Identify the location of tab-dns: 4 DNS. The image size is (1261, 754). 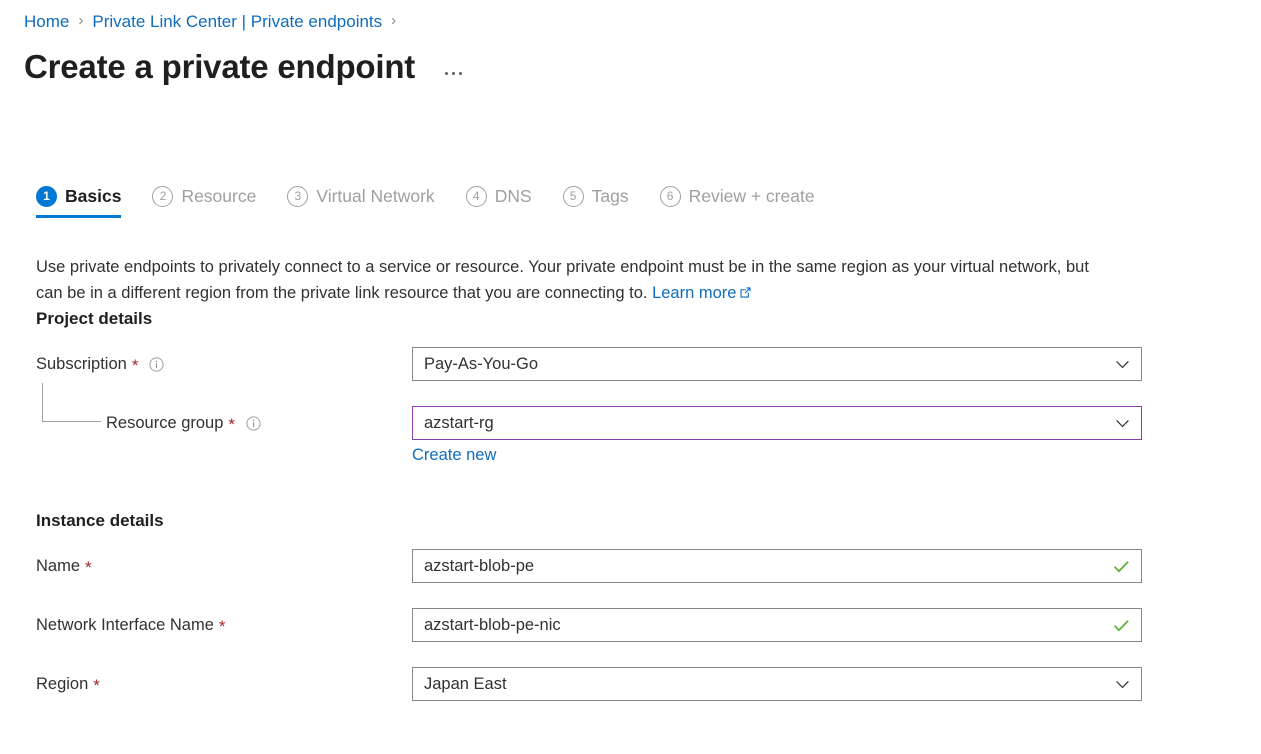
(498, 197).